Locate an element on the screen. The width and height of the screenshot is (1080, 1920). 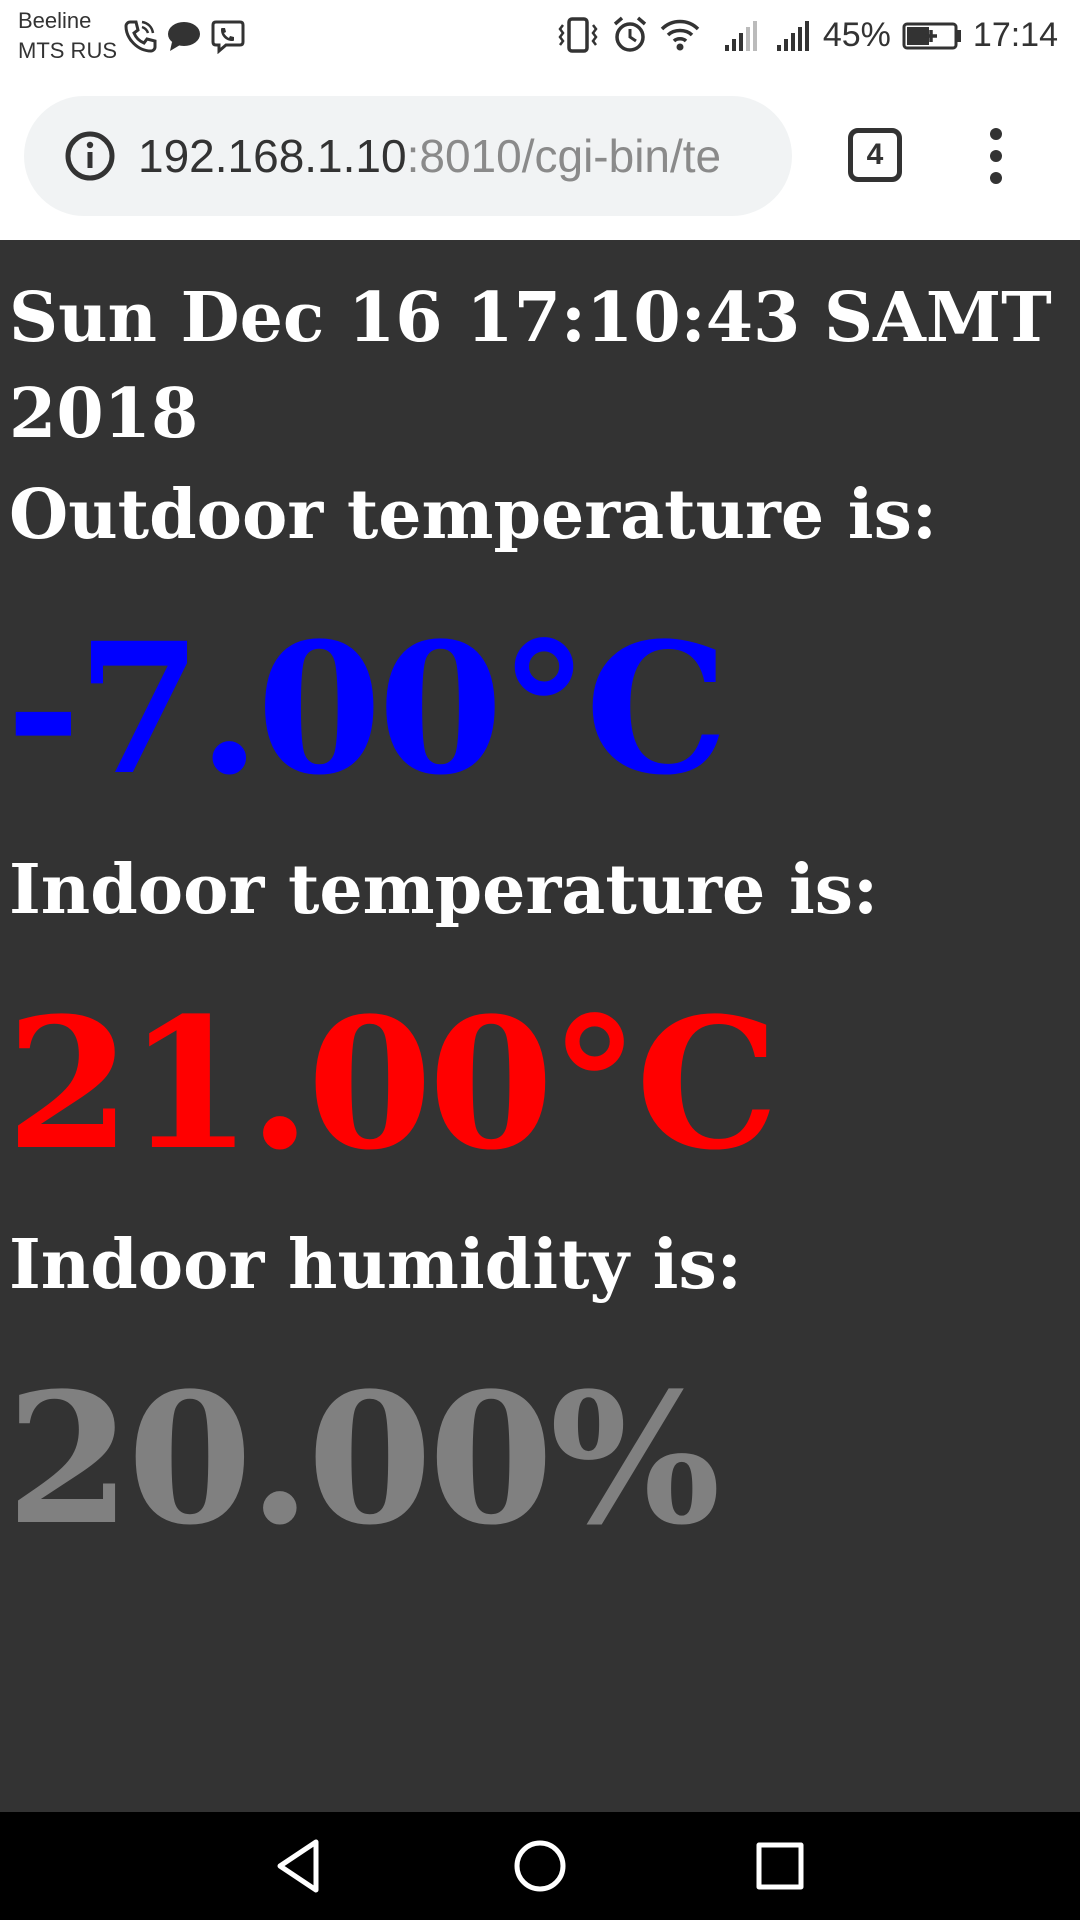
outdoor-temperature-label: Outdoor temperature is: is located at coordinates (473, 515).